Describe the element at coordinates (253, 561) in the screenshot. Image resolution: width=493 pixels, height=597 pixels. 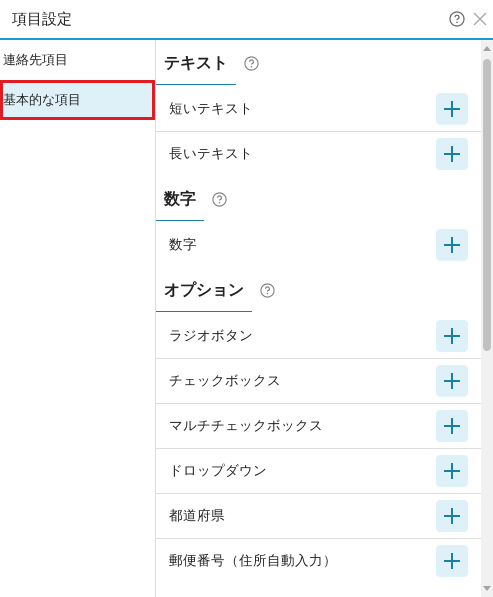
I see `field-type-label: 郵便番号（住所自動入力）` at that location.